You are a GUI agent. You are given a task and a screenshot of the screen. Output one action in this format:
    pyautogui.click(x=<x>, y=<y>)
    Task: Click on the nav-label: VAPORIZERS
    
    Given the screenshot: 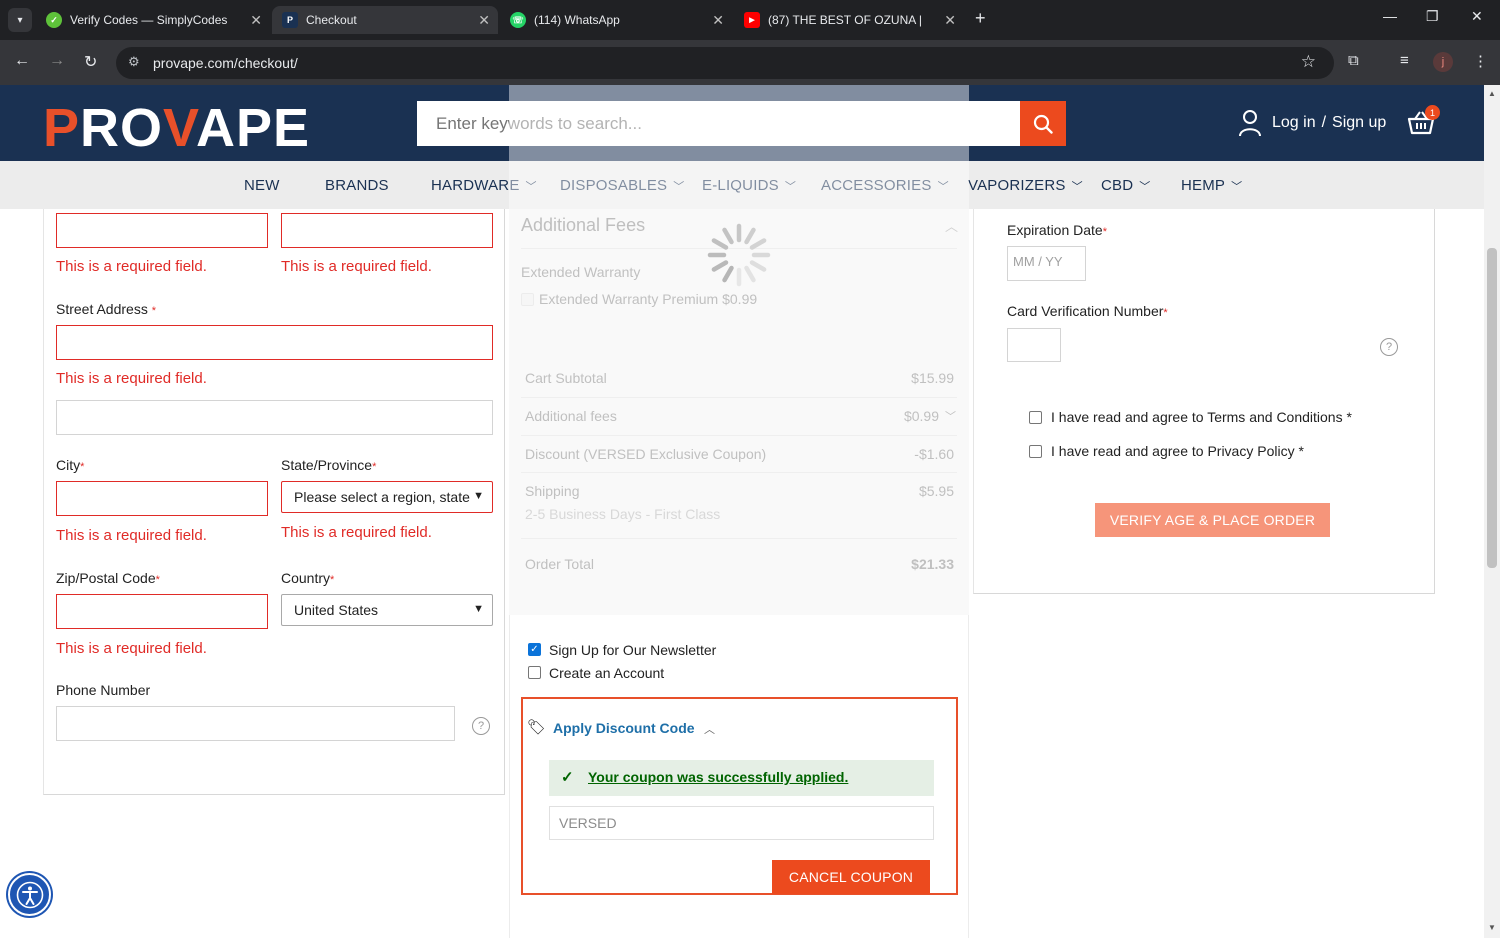 What is the action you would take?
    pyautogui.click(x=1017, y=185)
    